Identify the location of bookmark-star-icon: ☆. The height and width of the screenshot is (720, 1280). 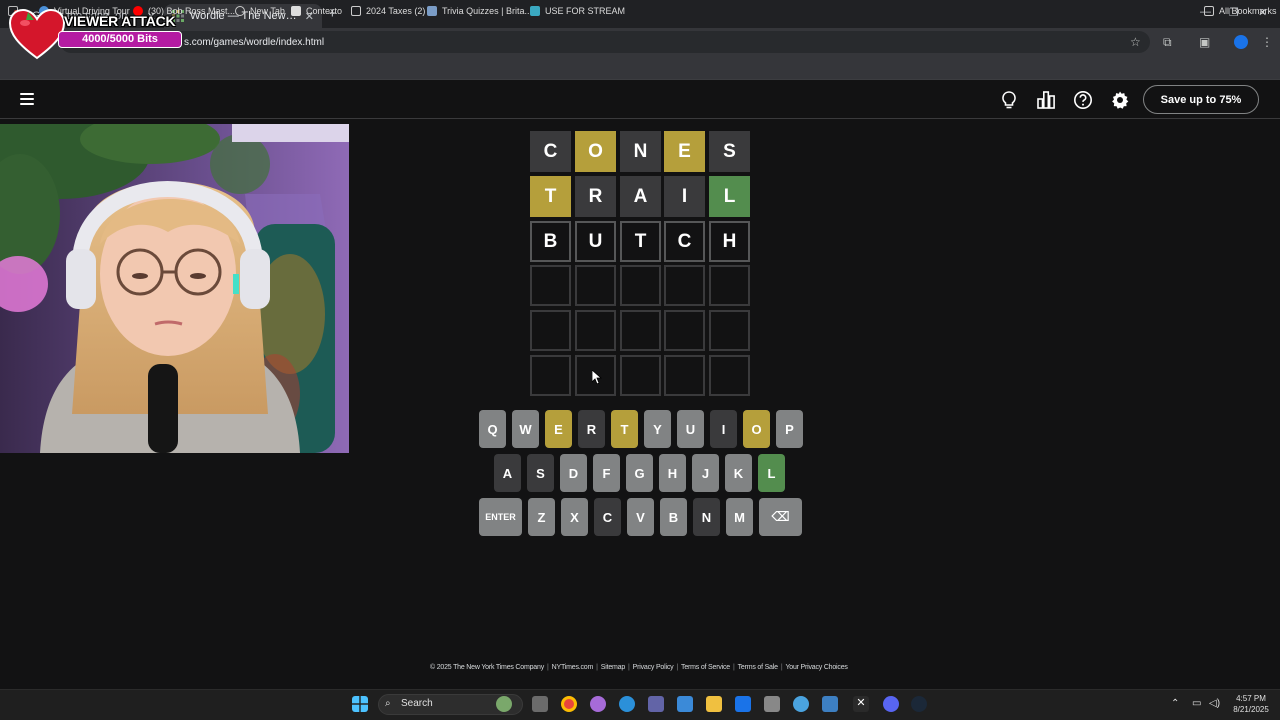
(1135, 42).